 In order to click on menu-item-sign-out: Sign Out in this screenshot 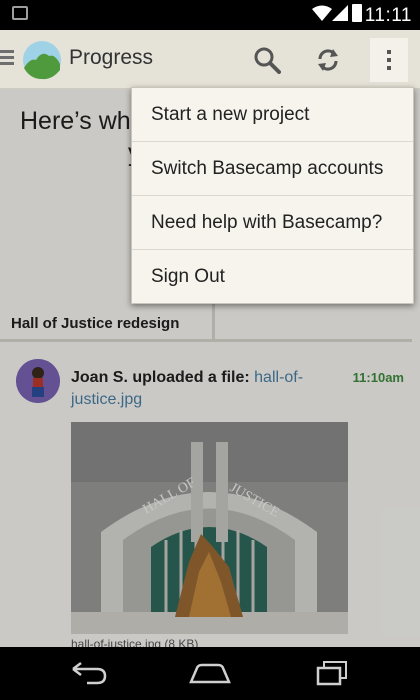, I will do `click(272, 276)`.